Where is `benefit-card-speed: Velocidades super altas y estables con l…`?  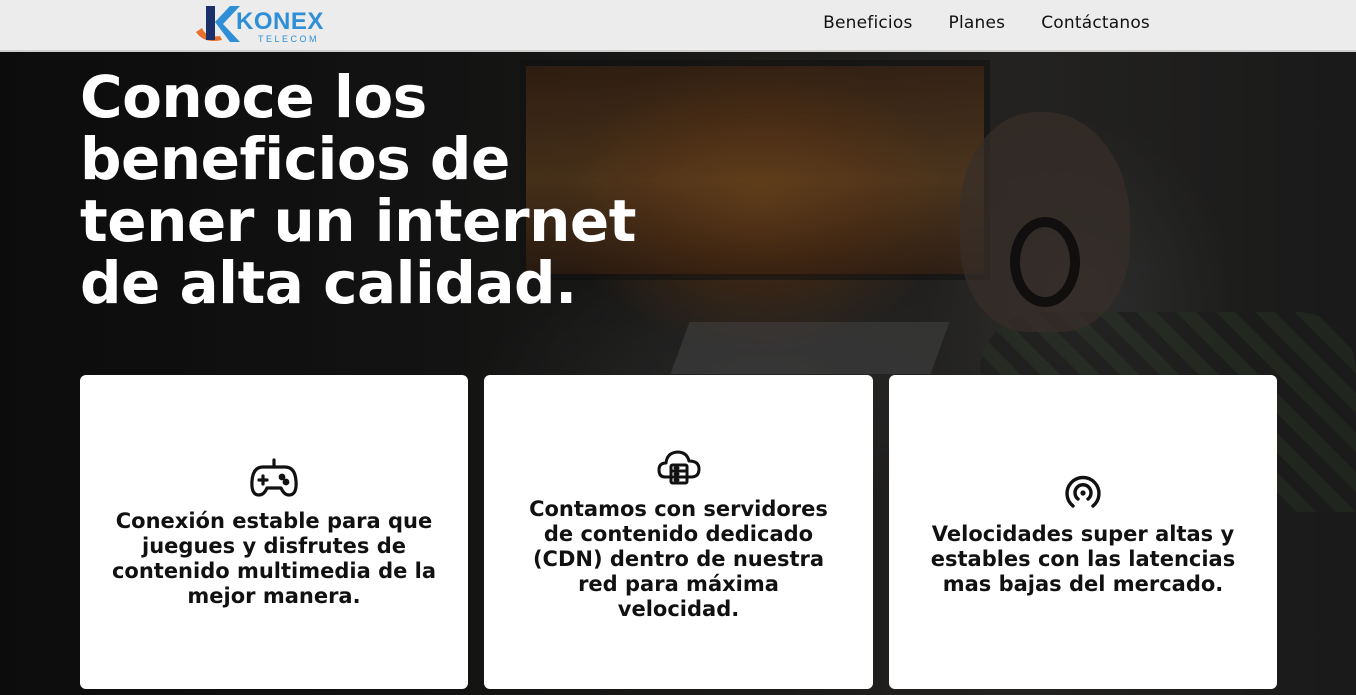 benefit-card-speed: Velocidades super altas y estables con l… is located at coordinates (1083, 532).